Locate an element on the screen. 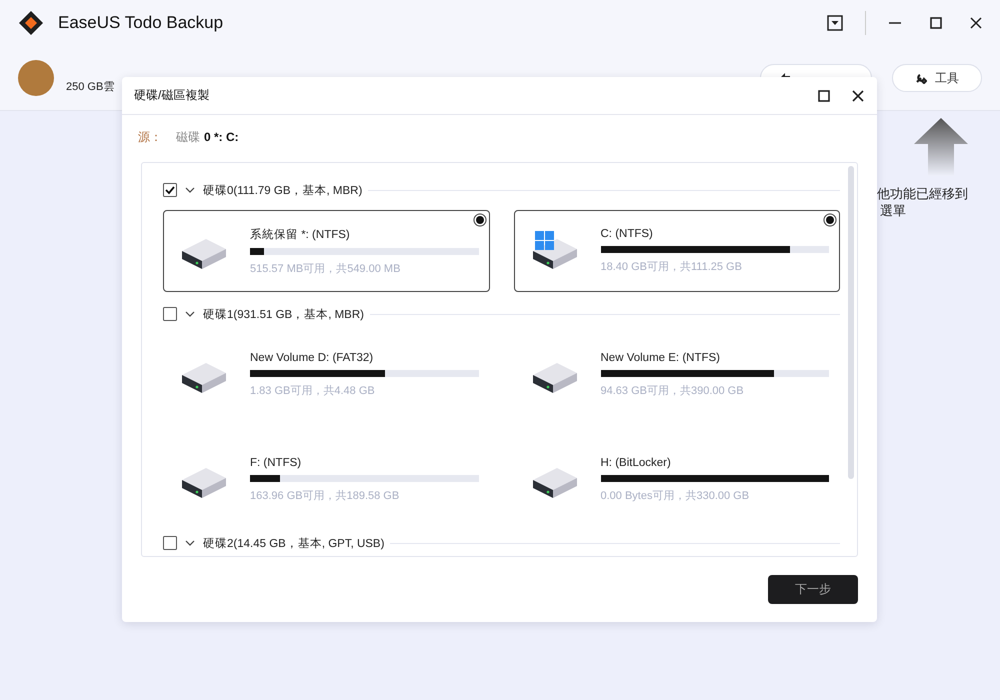 Image resolution: width=1000 pixels, height=700 pixels. source-value: 0 *: C: is located at coordinates (221, 137).